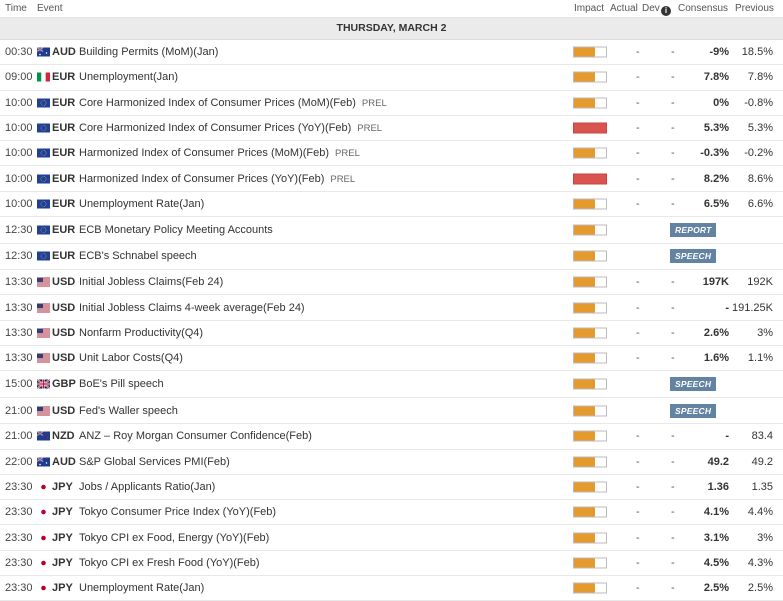  Describe the element at coordinates (693, 229) in the screenshot. I see `report-tag: REPORT` at that location.